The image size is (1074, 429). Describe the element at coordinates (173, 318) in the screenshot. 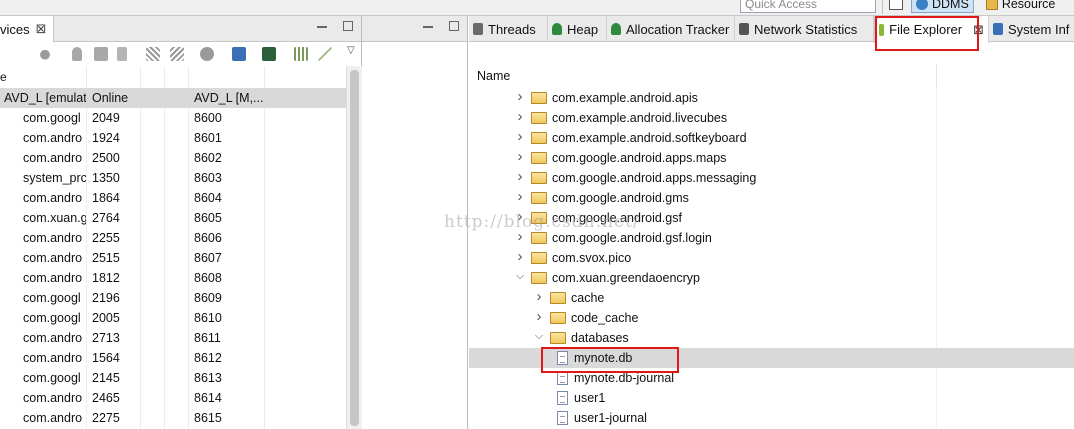

I see `process-row: com.googl 2005 8610` at that location.